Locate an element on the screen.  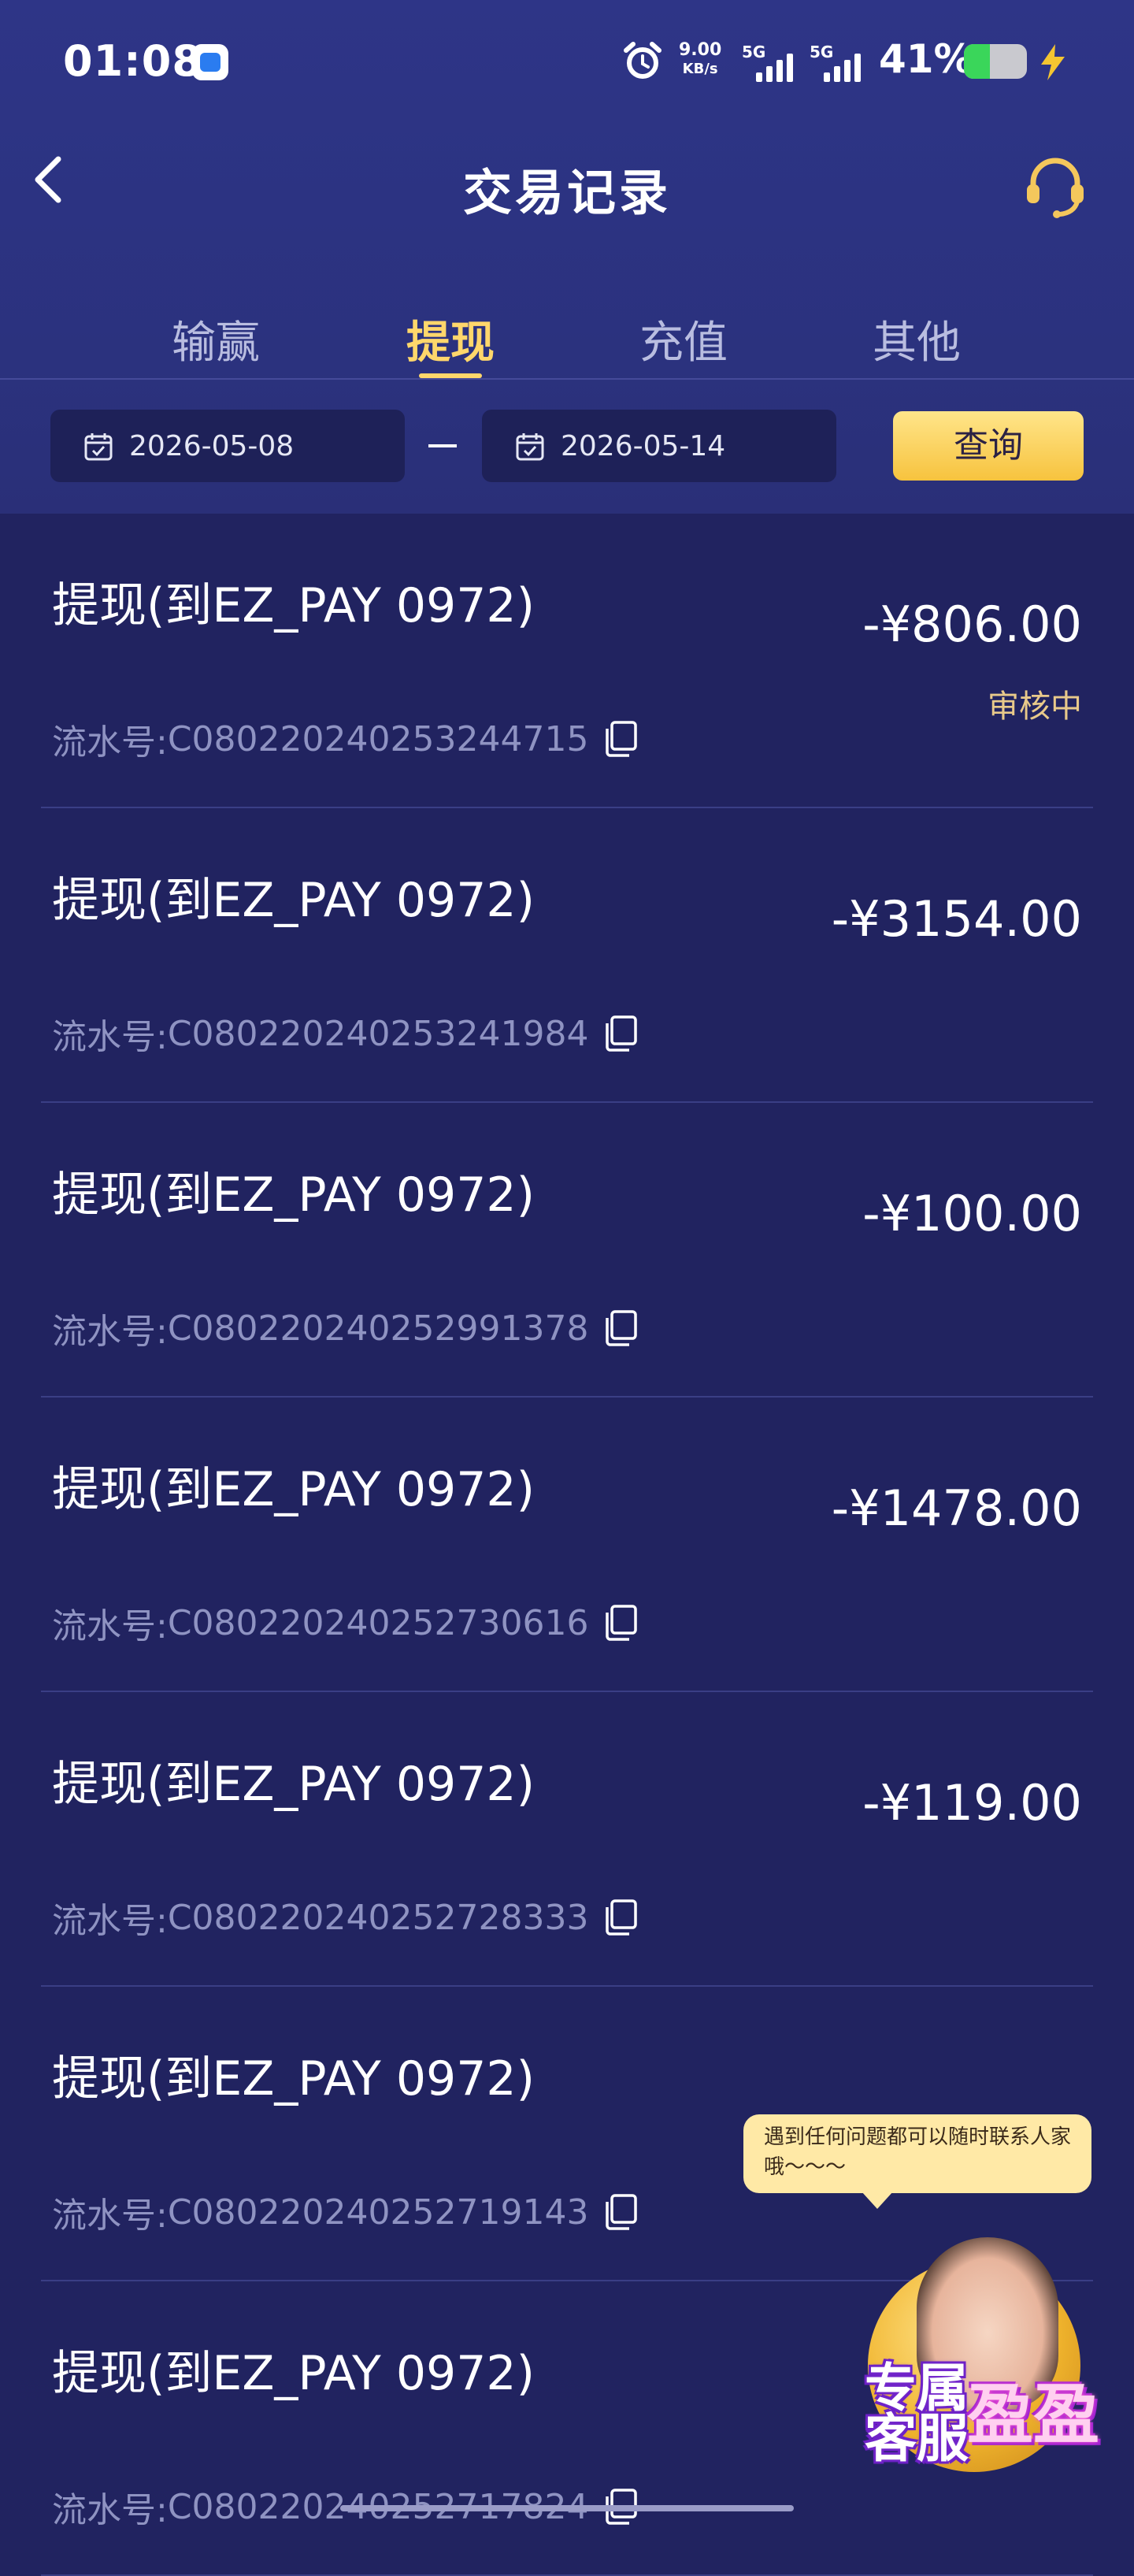
tab-other: 其他 is located at coordinates (916, 339).